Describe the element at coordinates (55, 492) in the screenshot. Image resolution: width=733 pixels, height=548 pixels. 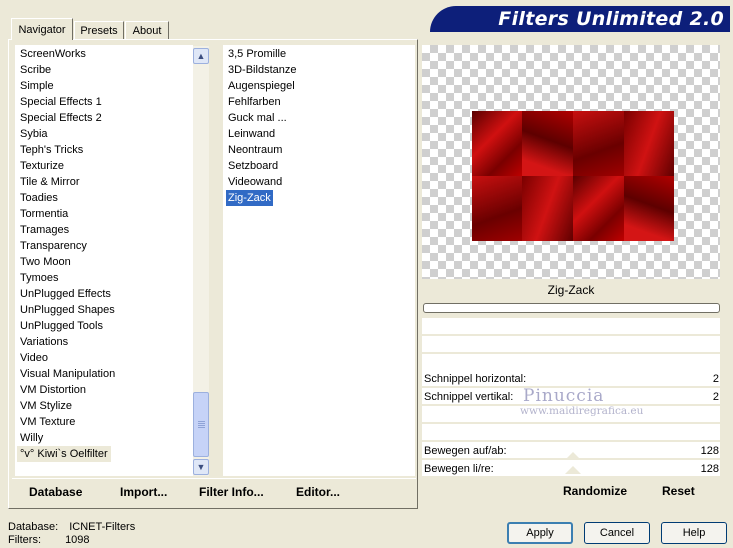
I see `database-button: Database` at that location.